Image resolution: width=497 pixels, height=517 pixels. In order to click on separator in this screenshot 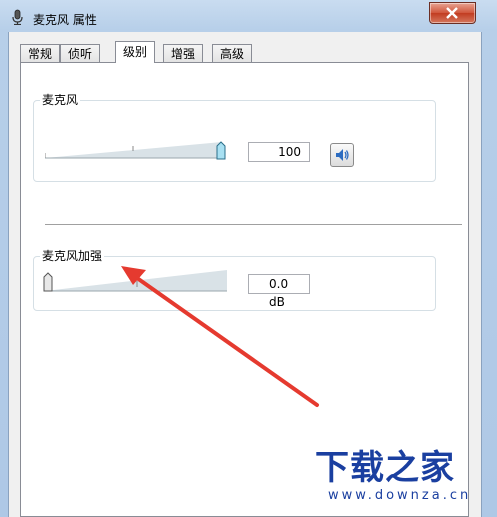, I will do `click(253, 225)`.